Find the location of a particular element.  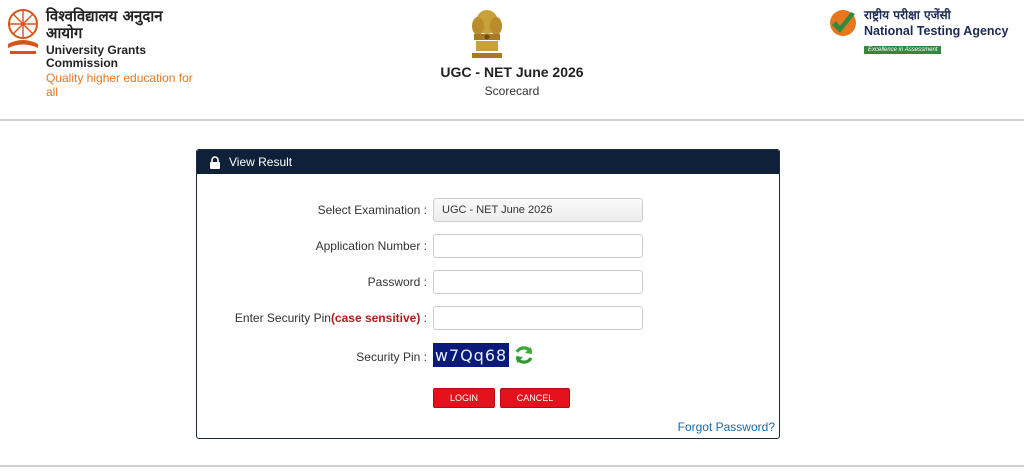

ugc-hindi-name: विश्वविद्यालय अनुदान आयोग is located at coordinates (104, 25).